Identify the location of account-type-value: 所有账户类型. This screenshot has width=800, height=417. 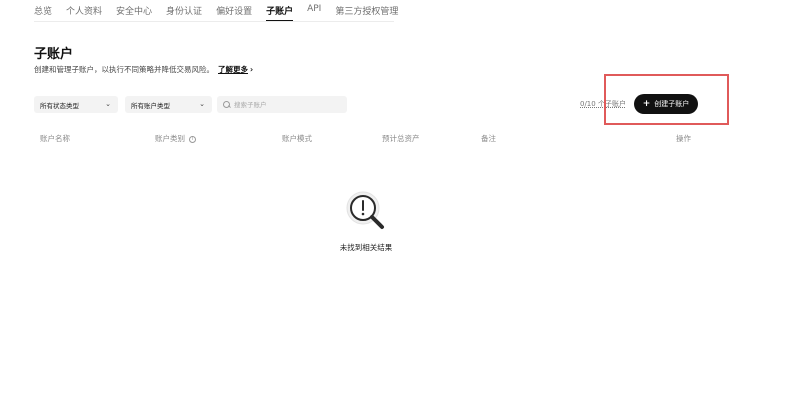
(150, 105).